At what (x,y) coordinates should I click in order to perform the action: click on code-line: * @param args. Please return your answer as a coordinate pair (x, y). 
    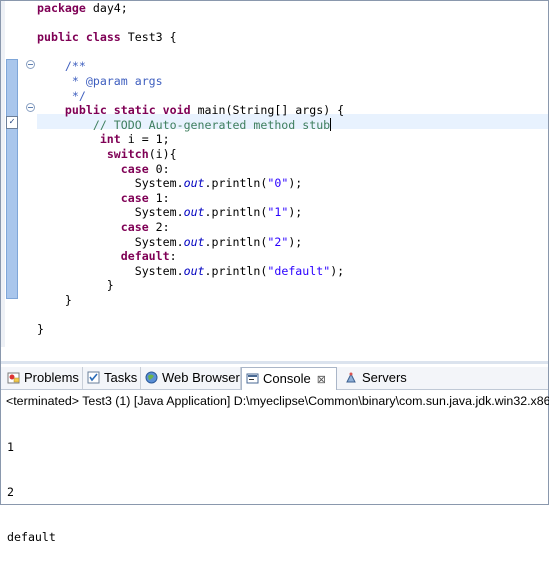
    Looking at the image, I should click on (190, 81).